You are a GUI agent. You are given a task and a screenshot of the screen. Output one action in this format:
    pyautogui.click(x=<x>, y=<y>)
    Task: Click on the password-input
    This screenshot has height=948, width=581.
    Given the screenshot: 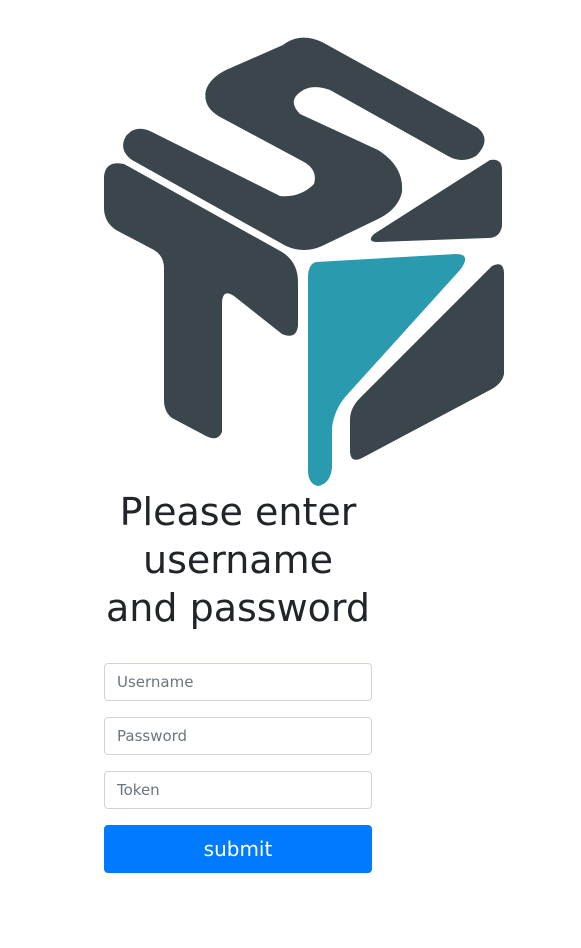 What is the action you would take?
    pyautogui.click(x=238, y=736)
    